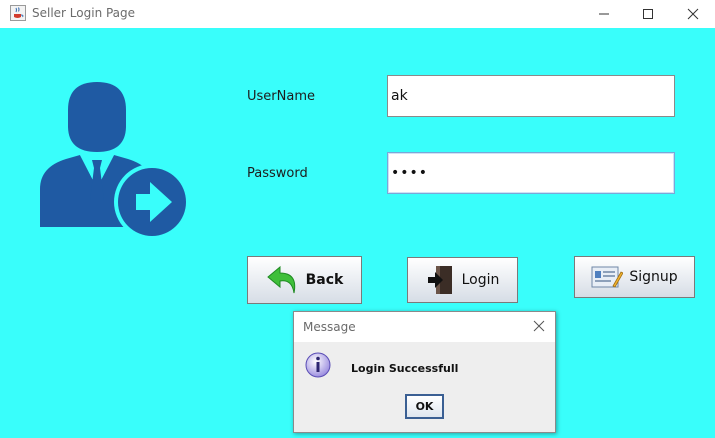  Describe the element at coordinates (405, 368) in the screenshot. I see `dialog-message: Login Successfull` at that location.